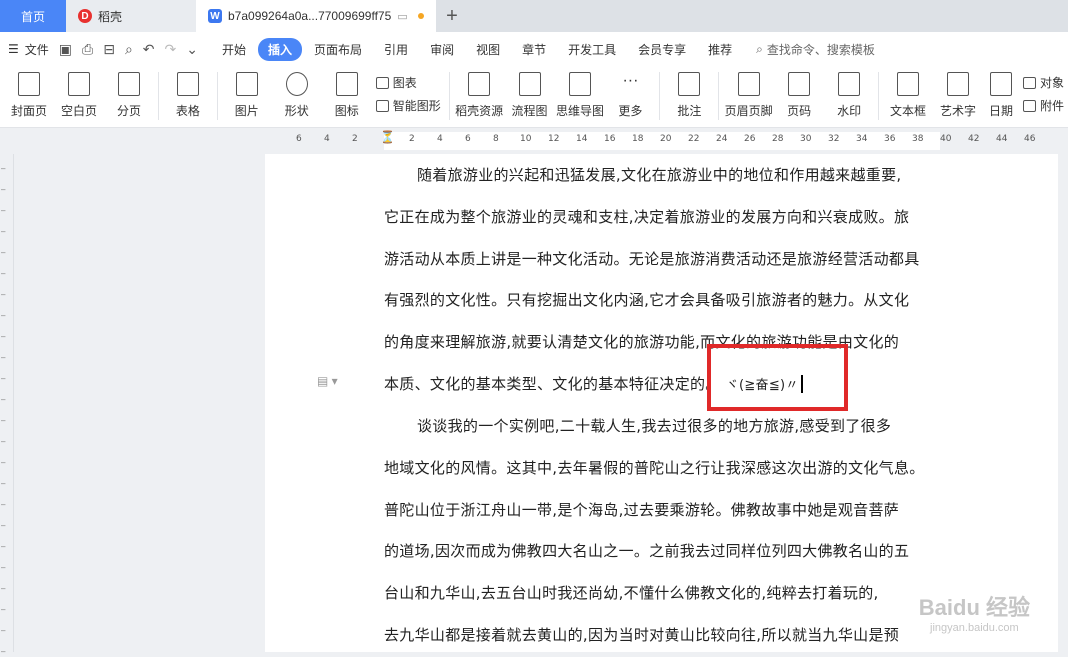 The image size is (1068, 657). I want to click on smartart-button: 智能图形, so click(408, 105).